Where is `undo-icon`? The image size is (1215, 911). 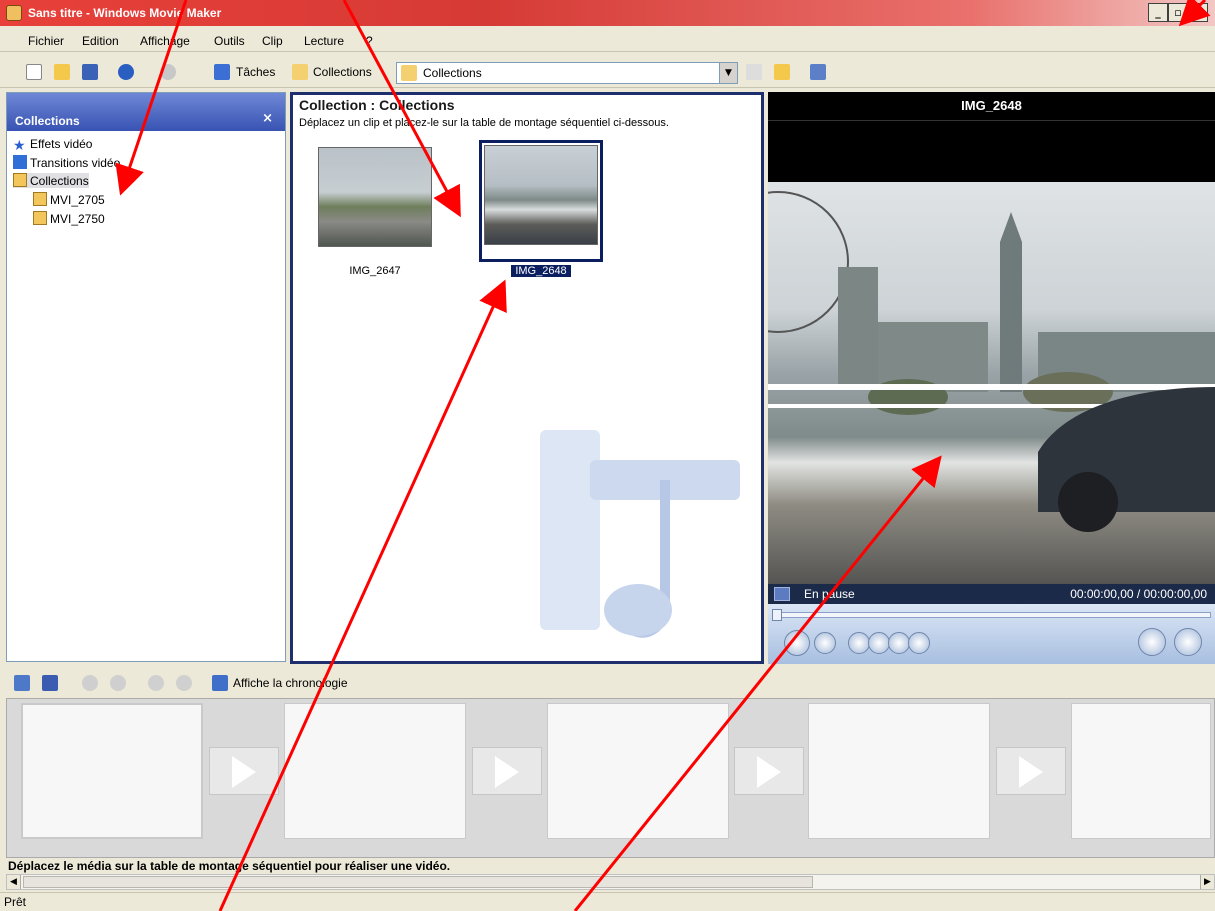
undo-icon is located at coordinates (126, 72).